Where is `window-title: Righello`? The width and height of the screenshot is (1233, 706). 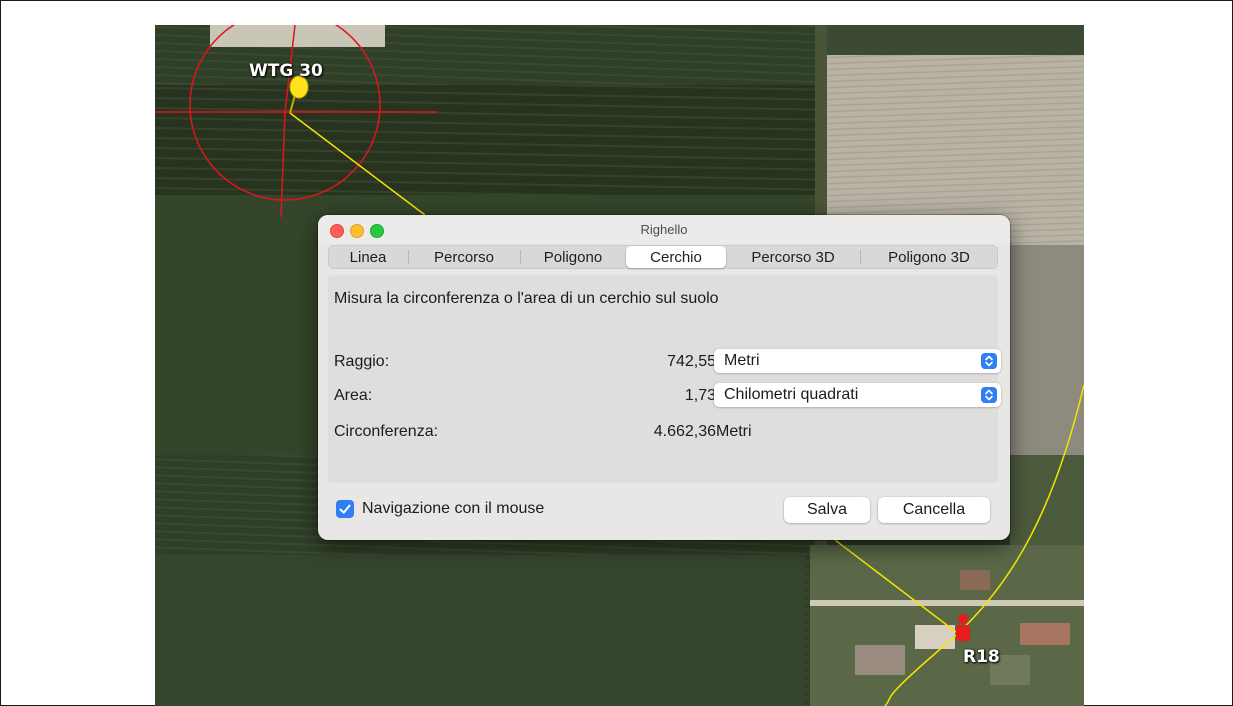 window-title: Righello is located at coordinates (664, 229).